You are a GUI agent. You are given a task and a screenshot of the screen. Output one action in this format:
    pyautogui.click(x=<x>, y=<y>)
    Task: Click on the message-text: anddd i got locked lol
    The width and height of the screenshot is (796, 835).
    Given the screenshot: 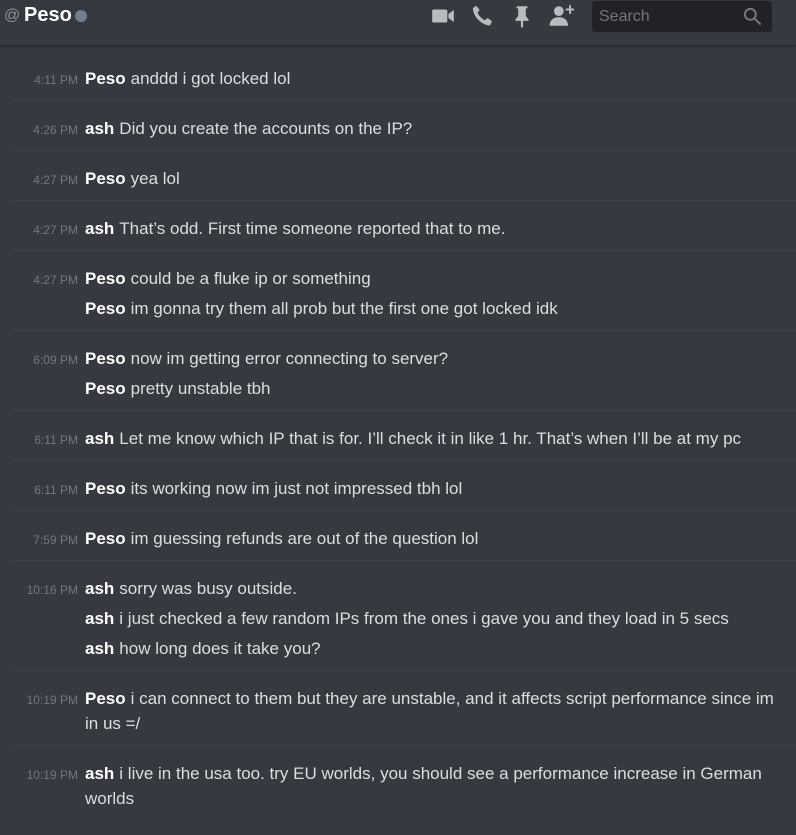 What is the action you would take?
    pyautogui.click(x=210, y=78)
    